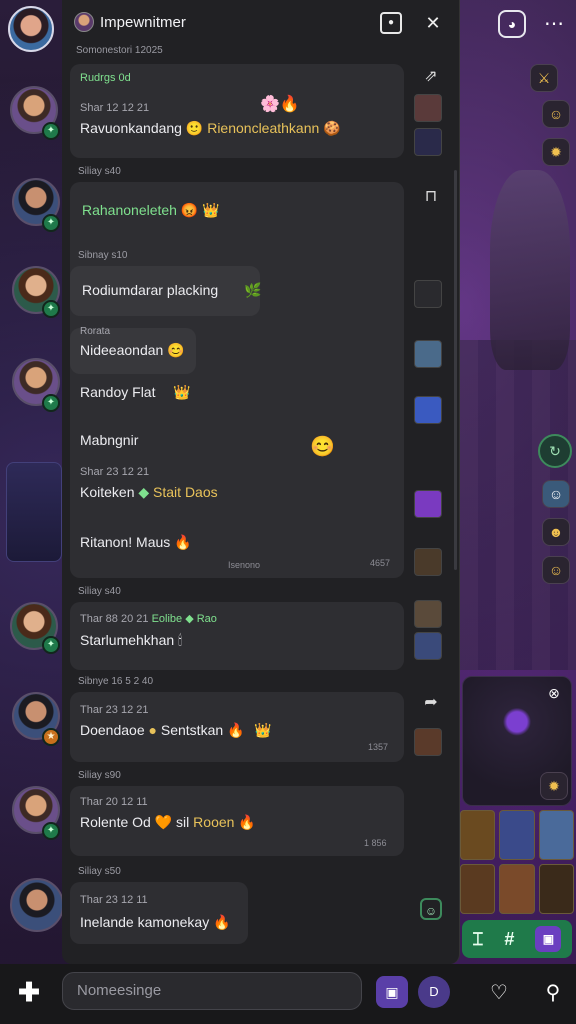 The image size is (576, 1024). What do you see at coordinates (222, 922) in the screenshot?
I see `emoji: 🔥` at bounding box center [222, 922].